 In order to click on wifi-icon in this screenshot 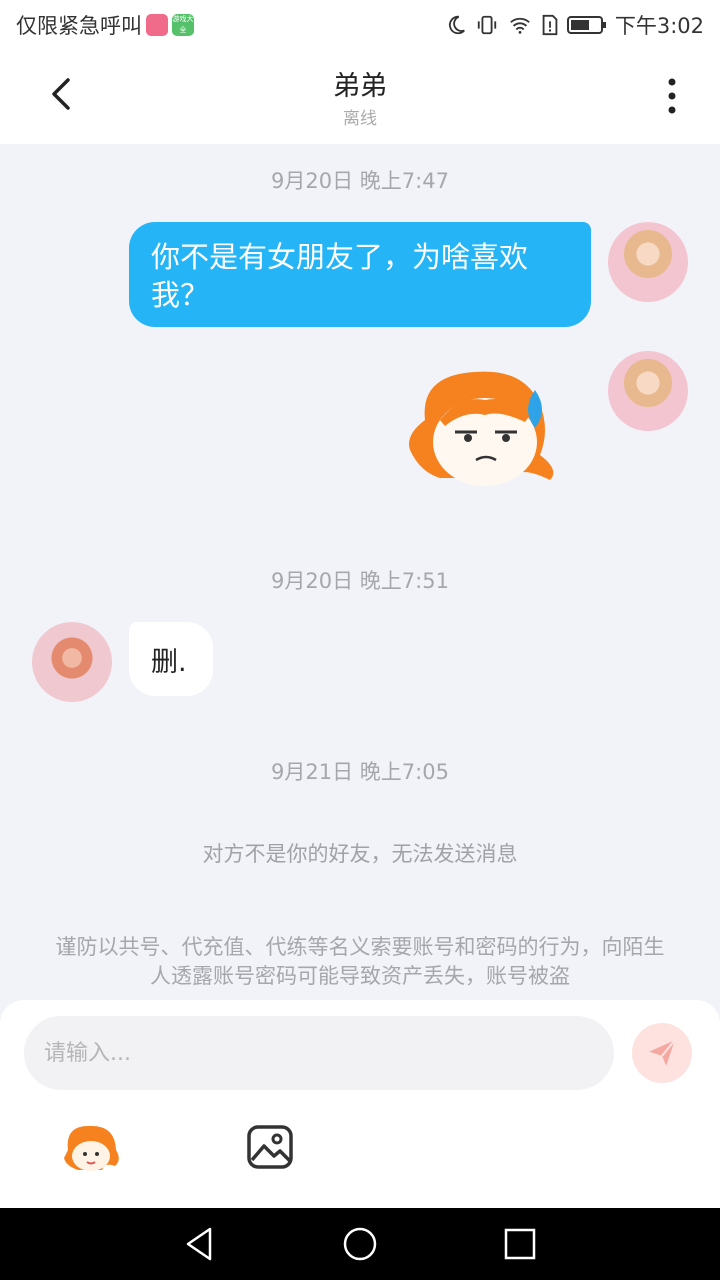, I will do `click(520, 25)`.